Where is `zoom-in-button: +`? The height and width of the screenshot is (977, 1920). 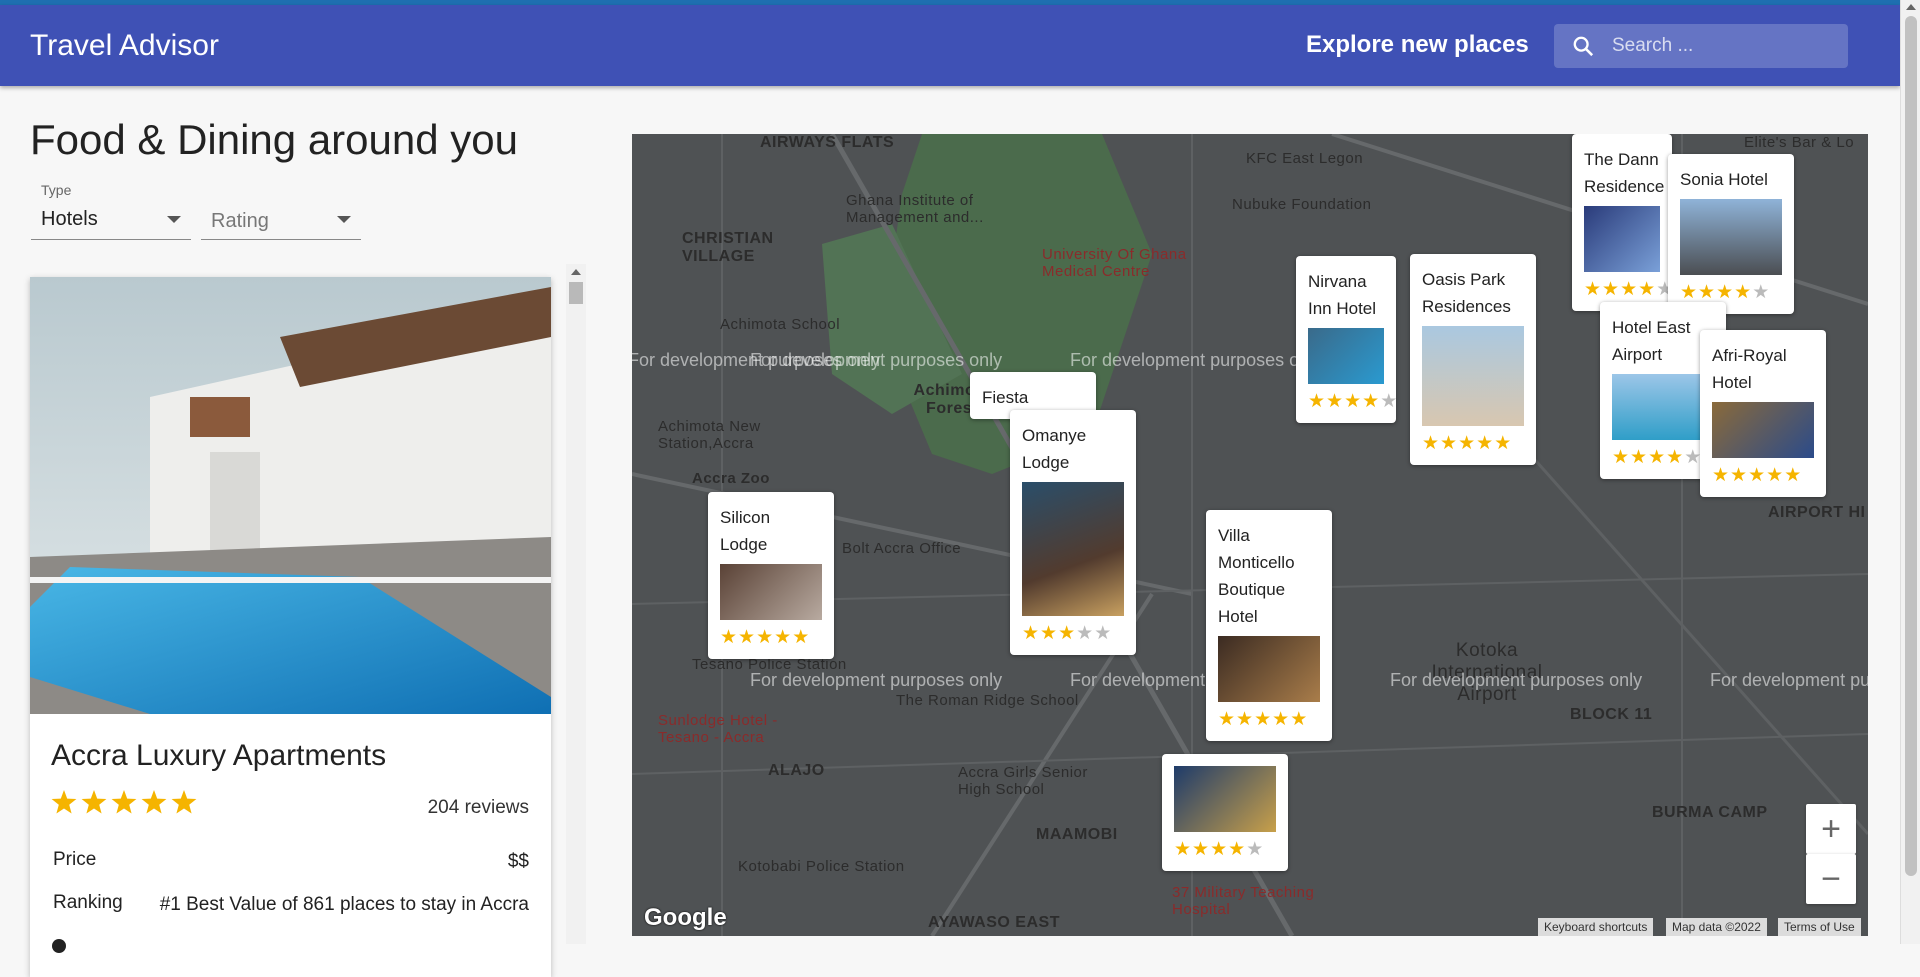 zoom-in-button: + is located at coordinates (1831, 829).